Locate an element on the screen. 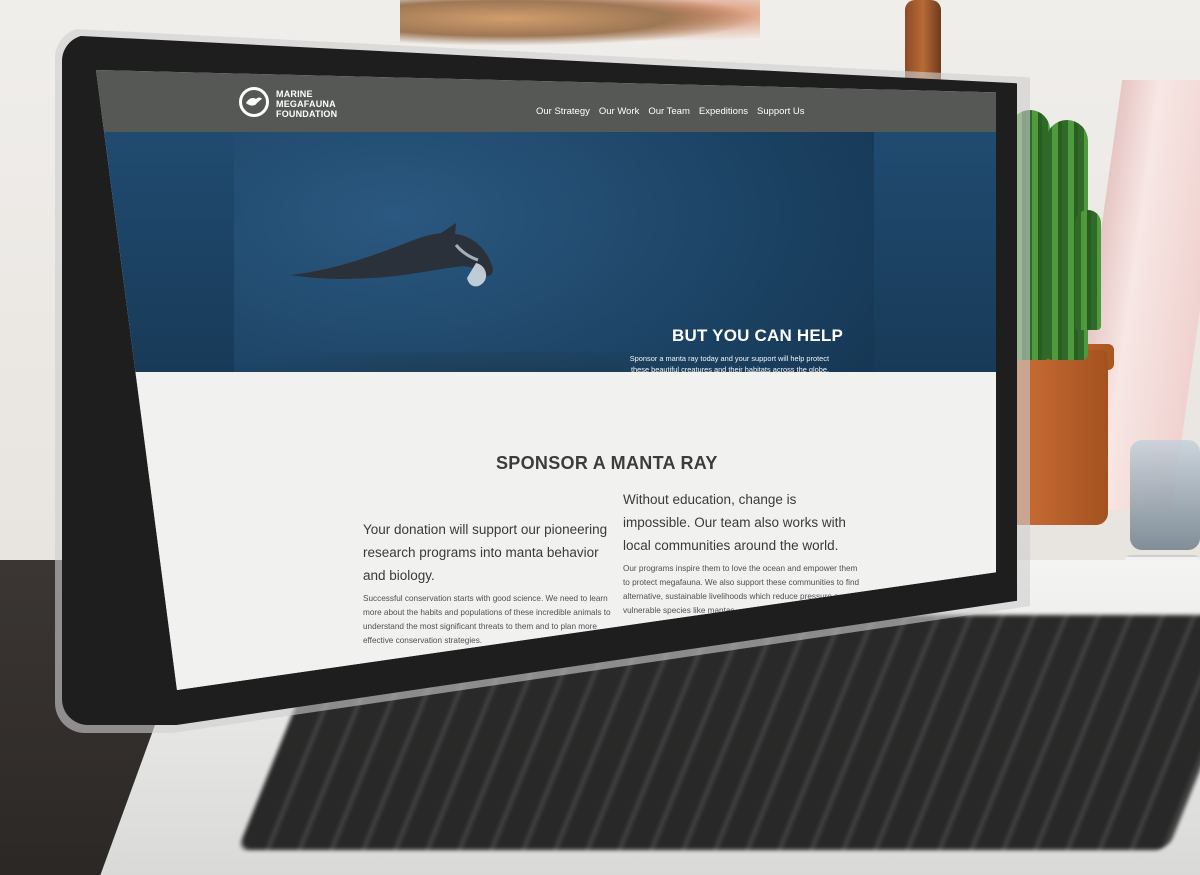  nav-item-our-strategy: Our Strategy is located at coordinates (563, 111).